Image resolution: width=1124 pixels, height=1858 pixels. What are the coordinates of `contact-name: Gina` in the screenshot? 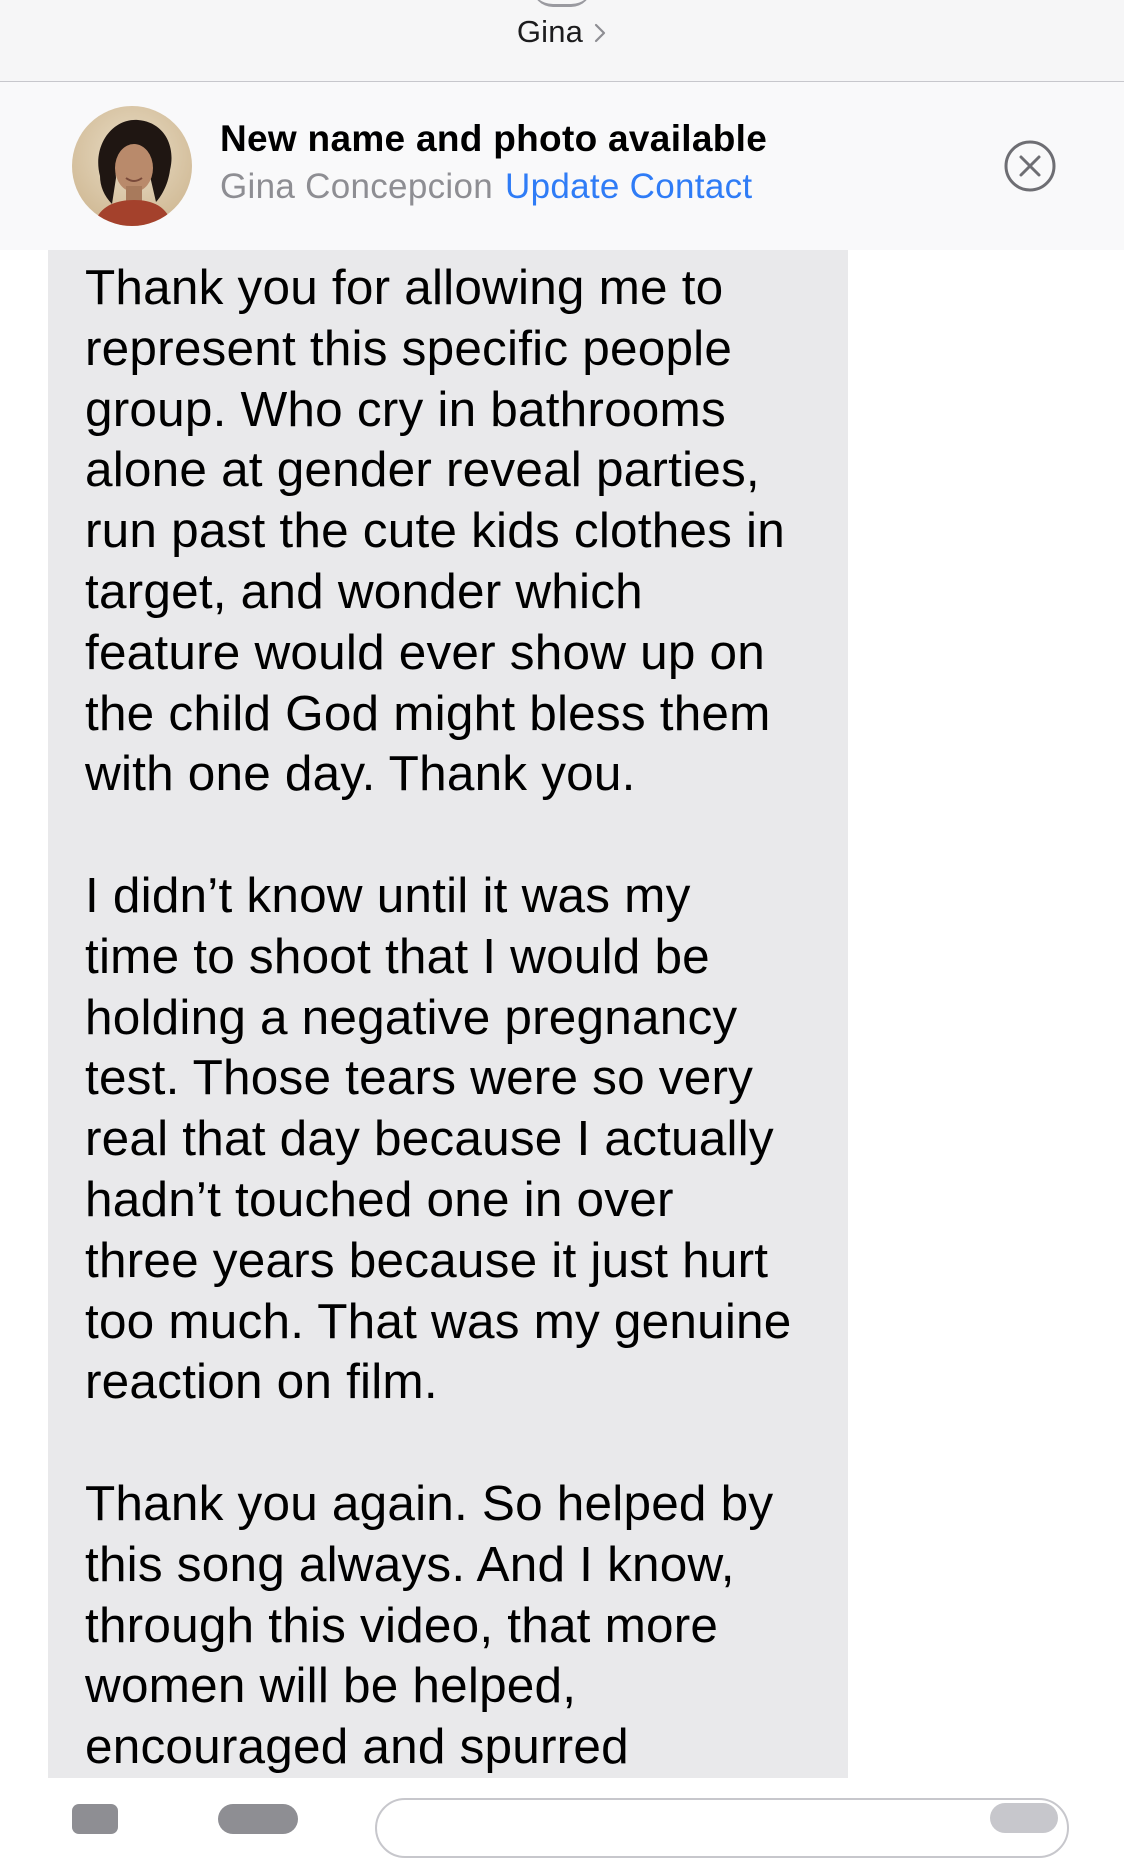 It's located at (550, 31).